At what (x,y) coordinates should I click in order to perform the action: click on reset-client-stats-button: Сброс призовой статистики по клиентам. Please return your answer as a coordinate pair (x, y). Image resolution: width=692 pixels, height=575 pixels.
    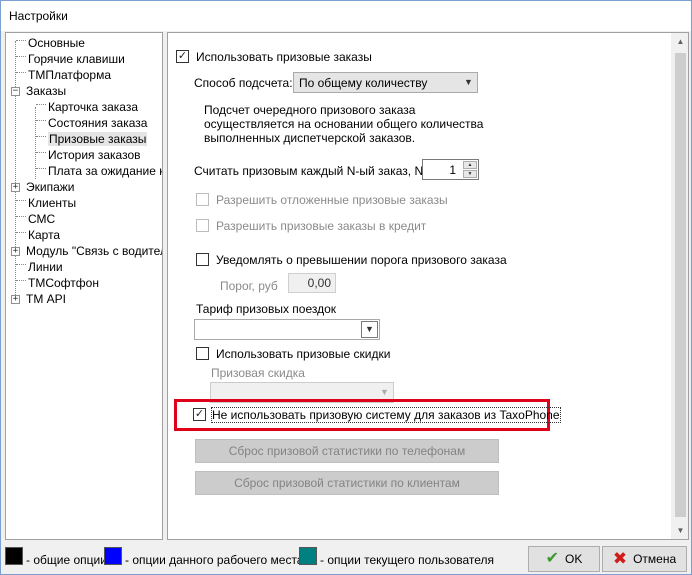
    Looking at the image, I should click on (347, 483).